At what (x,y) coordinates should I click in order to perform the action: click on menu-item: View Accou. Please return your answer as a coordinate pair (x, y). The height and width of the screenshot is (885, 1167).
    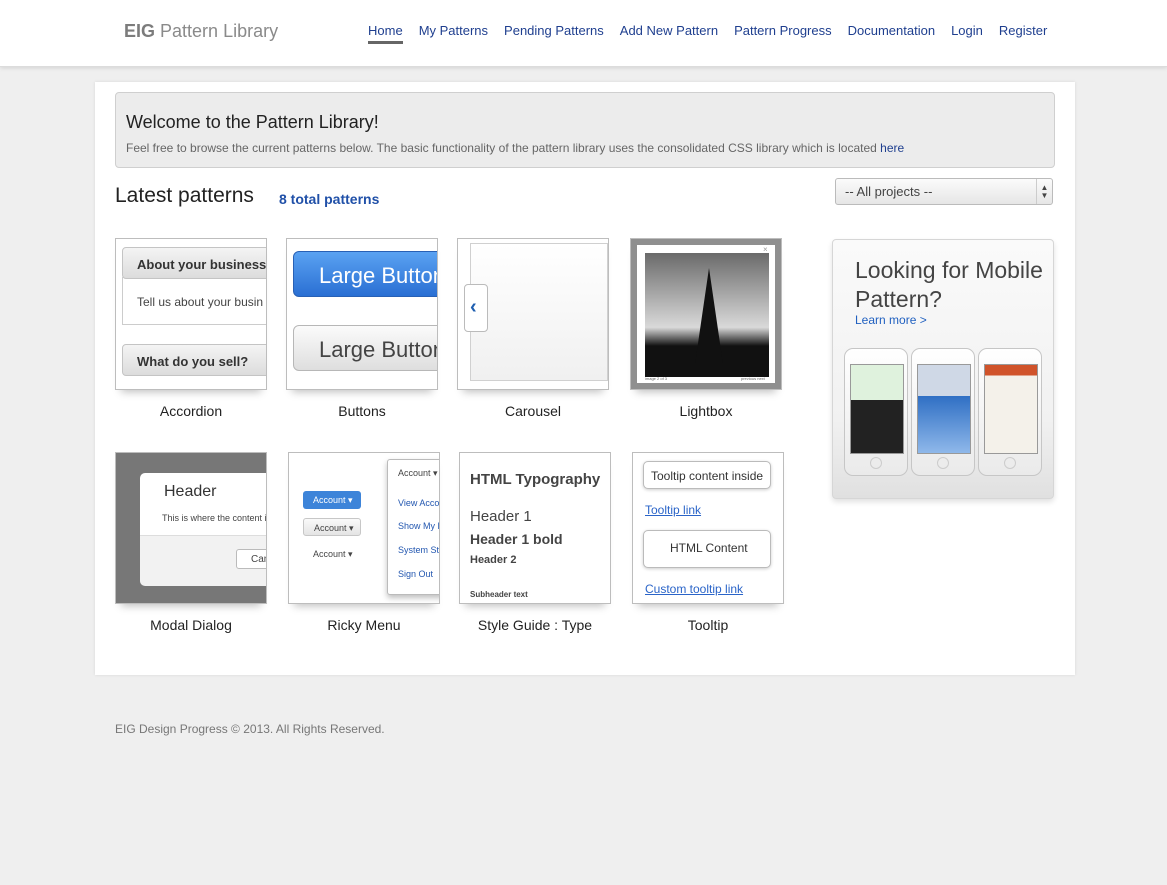
    Looking at the image, I should click on (419, 503).